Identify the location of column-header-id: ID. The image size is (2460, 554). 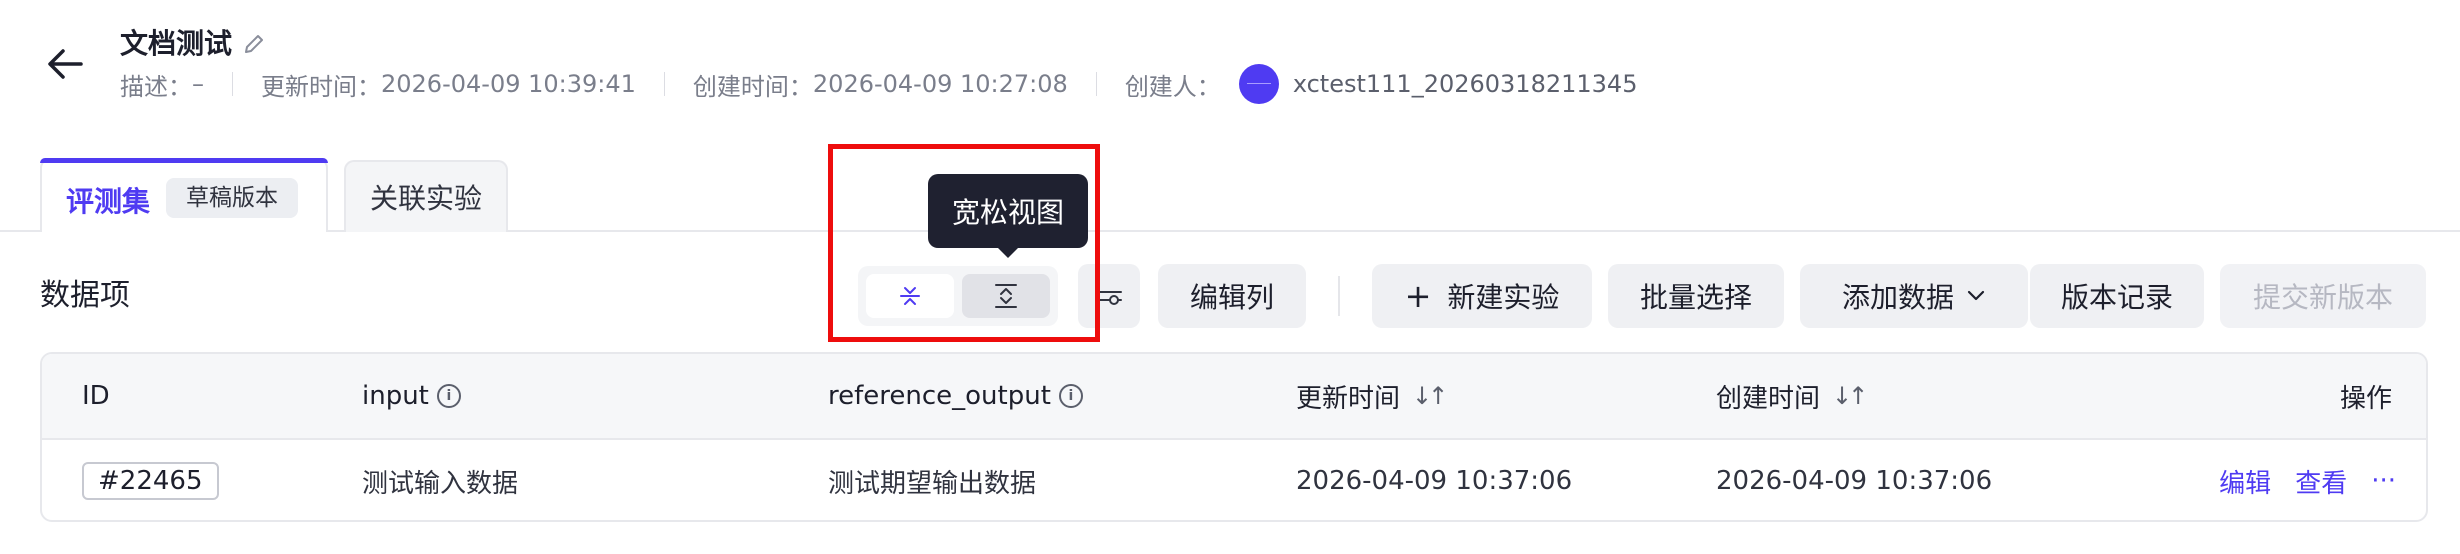
(96, 396).